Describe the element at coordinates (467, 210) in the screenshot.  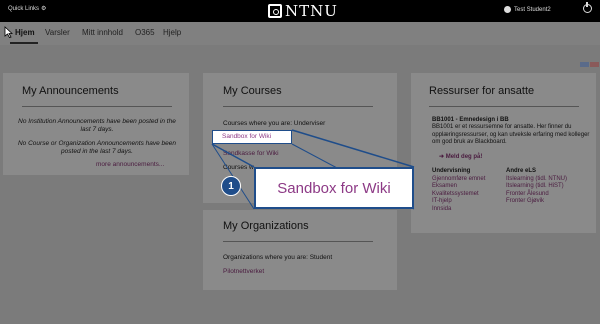
I see `col1-link: Innsida` at that location.